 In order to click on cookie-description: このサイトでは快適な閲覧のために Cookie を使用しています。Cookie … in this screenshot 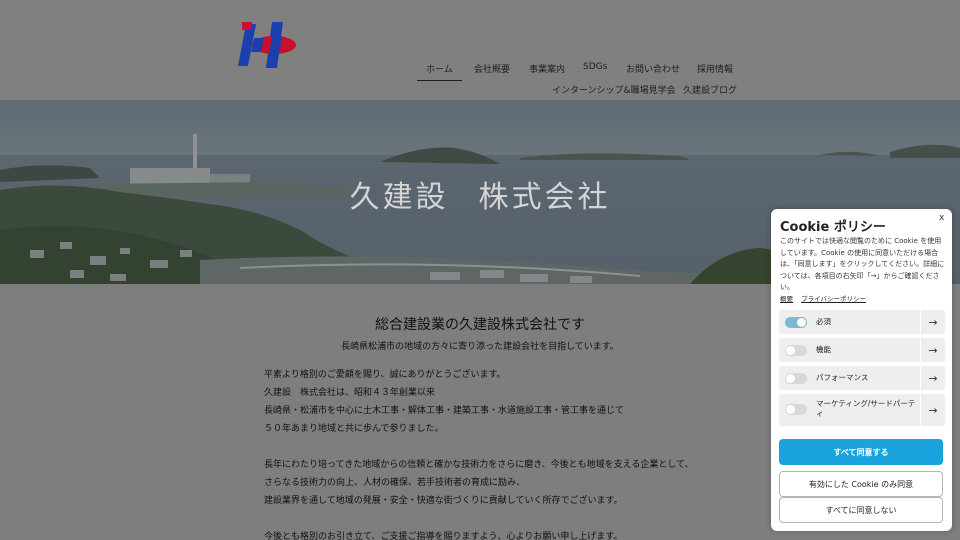, I will do `click(862, 264)`.